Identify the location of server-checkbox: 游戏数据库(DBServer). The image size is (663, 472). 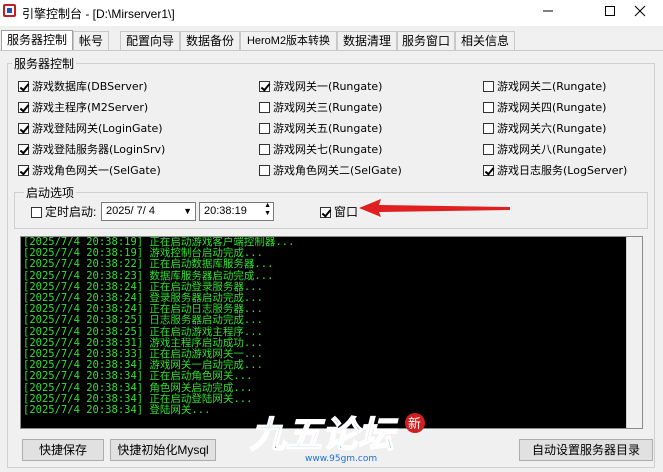
(82, 87).